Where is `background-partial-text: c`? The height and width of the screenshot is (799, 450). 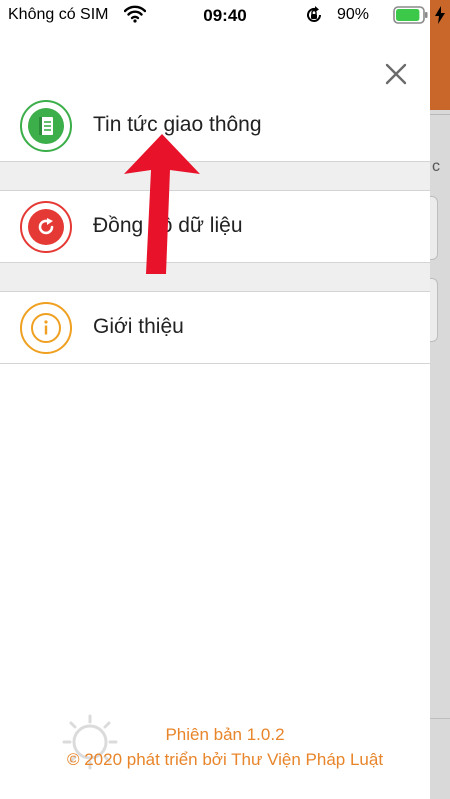 background-partial-text: c is located at coordinates (436, 166).